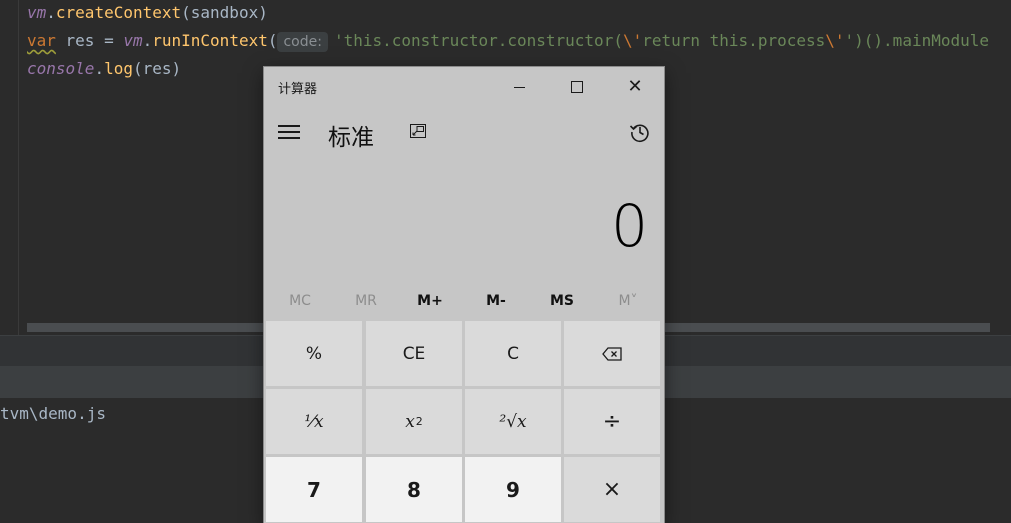 This screenshot has width=1011, height=523. Describe the element at coordinates (224, 12) in the screenshot. I see `token-args: (sandbox)` at that location.